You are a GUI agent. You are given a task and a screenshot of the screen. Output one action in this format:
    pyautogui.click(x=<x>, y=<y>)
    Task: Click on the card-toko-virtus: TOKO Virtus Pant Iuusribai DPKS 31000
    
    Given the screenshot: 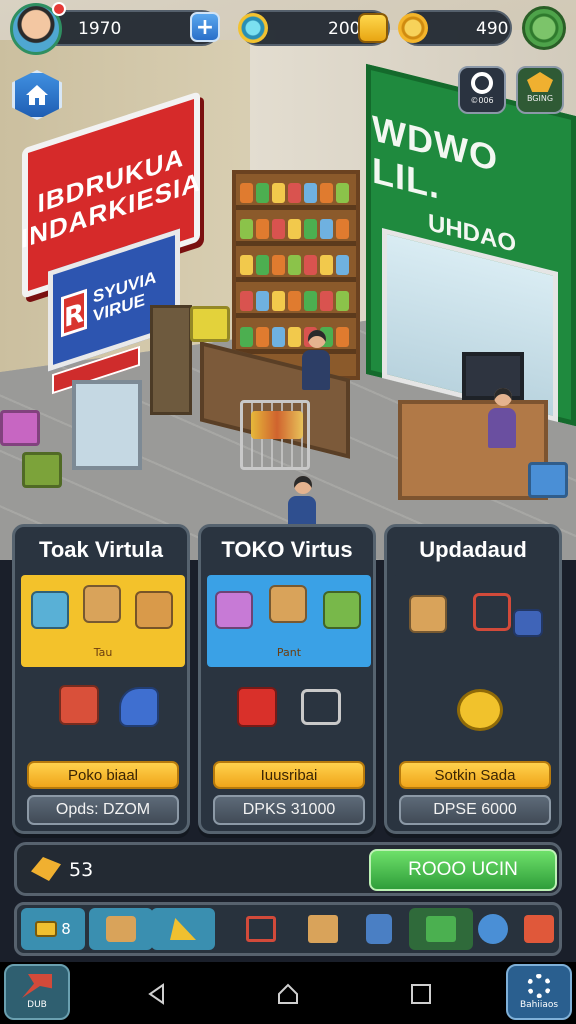 What is the action you would take?
    pyautogui.click(x=287, y=679)
    